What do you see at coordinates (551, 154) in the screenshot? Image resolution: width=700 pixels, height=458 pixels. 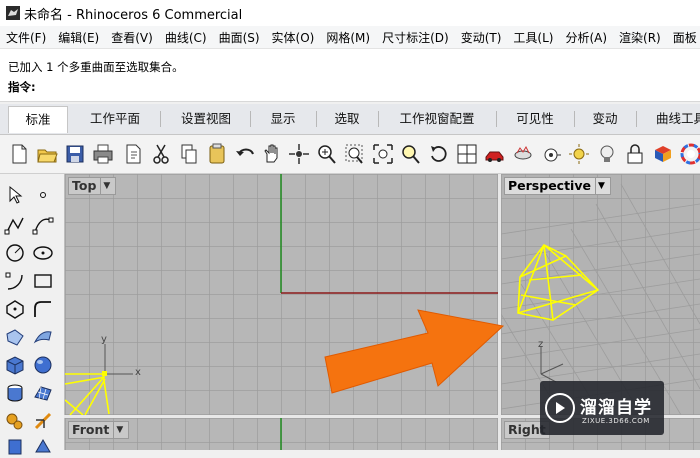 I see `camera-icon` at bounding box center [551, 154].